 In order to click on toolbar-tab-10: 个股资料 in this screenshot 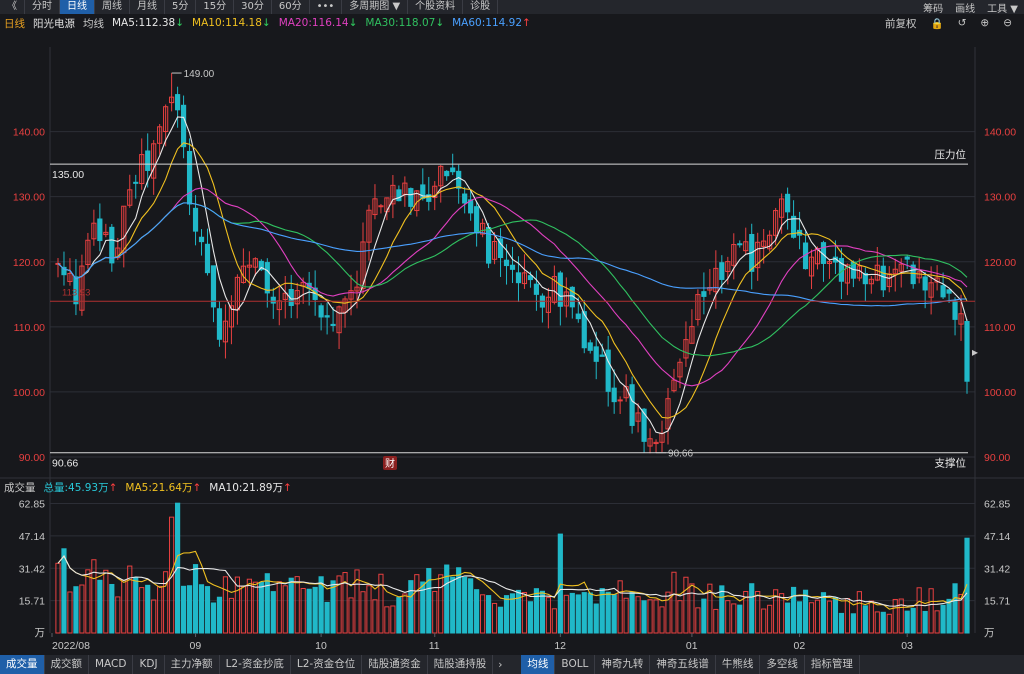, I will do `click(436, 7)`.